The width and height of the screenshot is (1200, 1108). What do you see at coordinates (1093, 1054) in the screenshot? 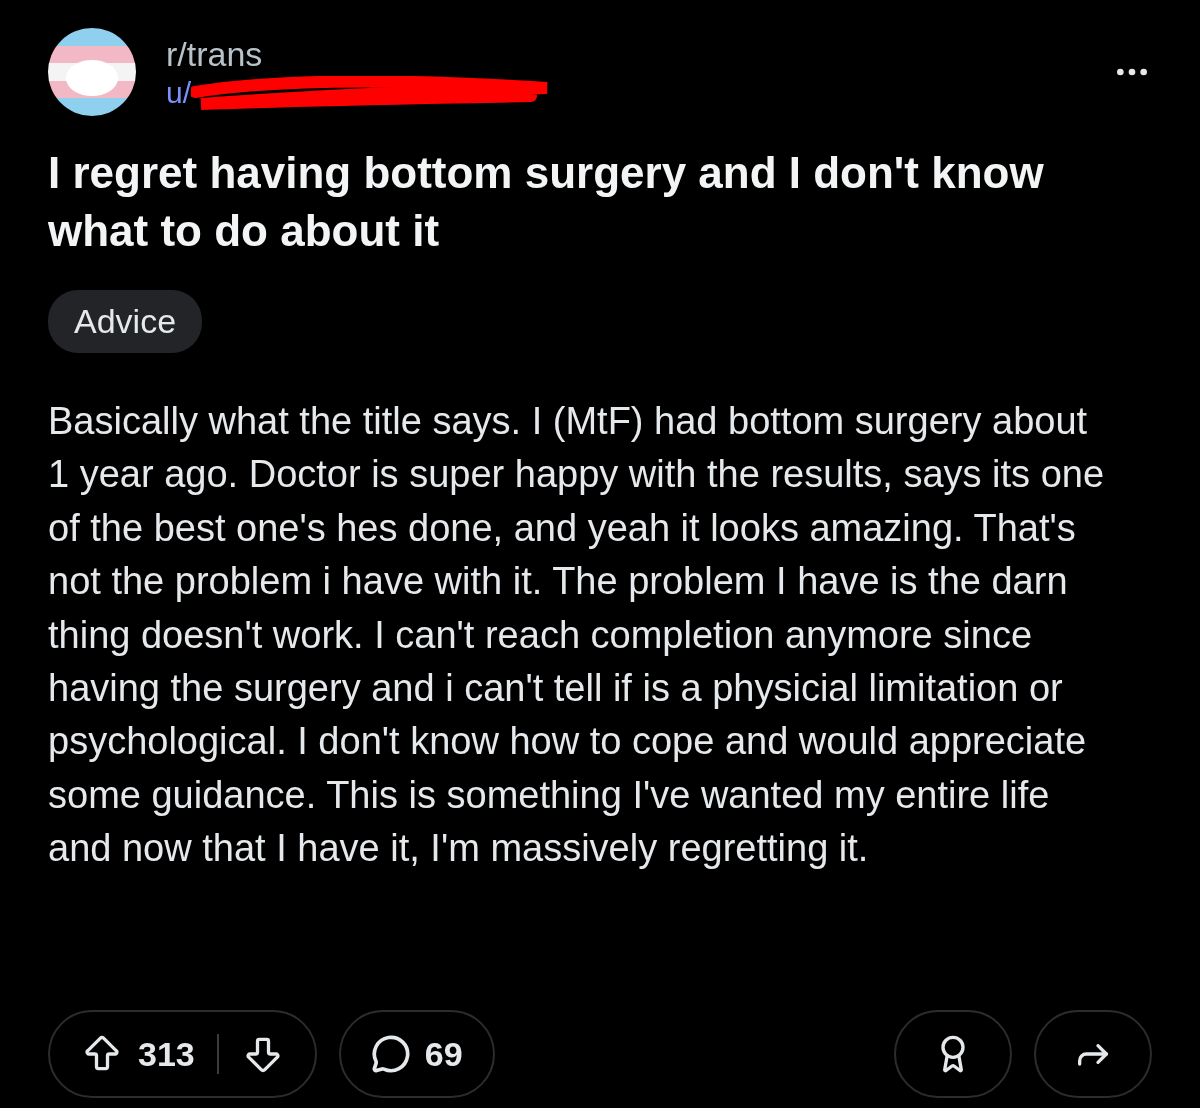
I see `share-button` at bounding box center [1093, 1054].